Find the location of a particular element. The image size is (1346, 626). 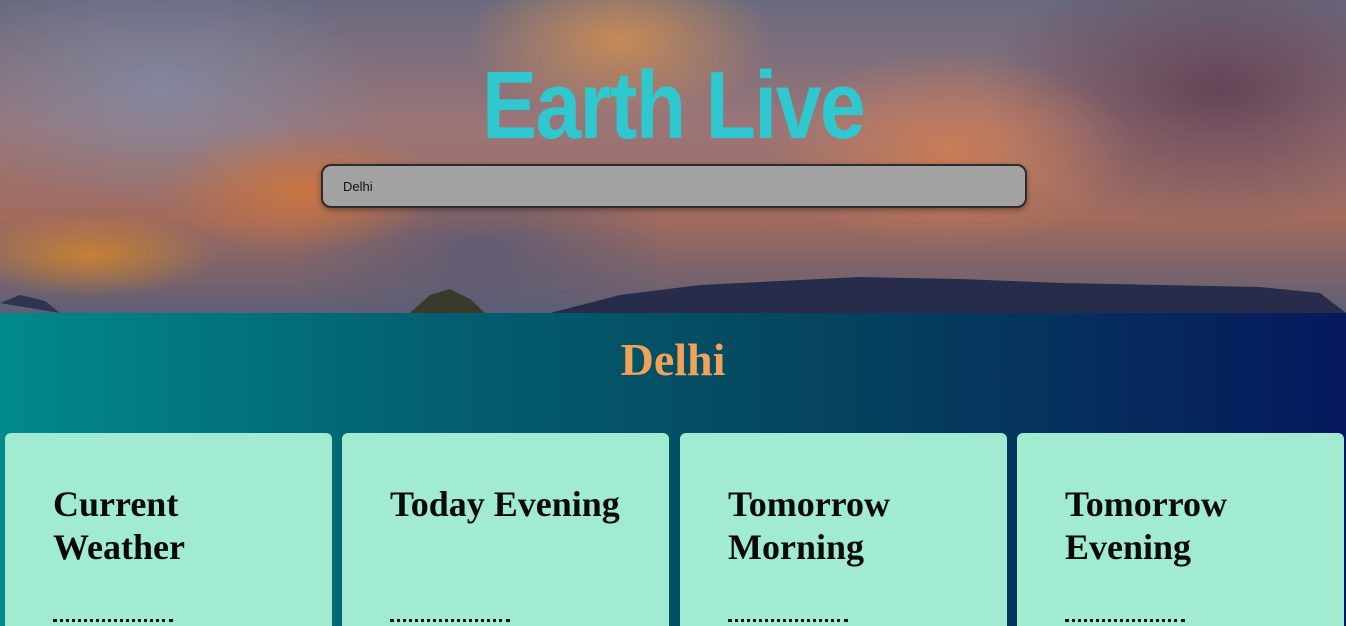

forecast-card-current: Current Weather is located at coordinates (168, 529).